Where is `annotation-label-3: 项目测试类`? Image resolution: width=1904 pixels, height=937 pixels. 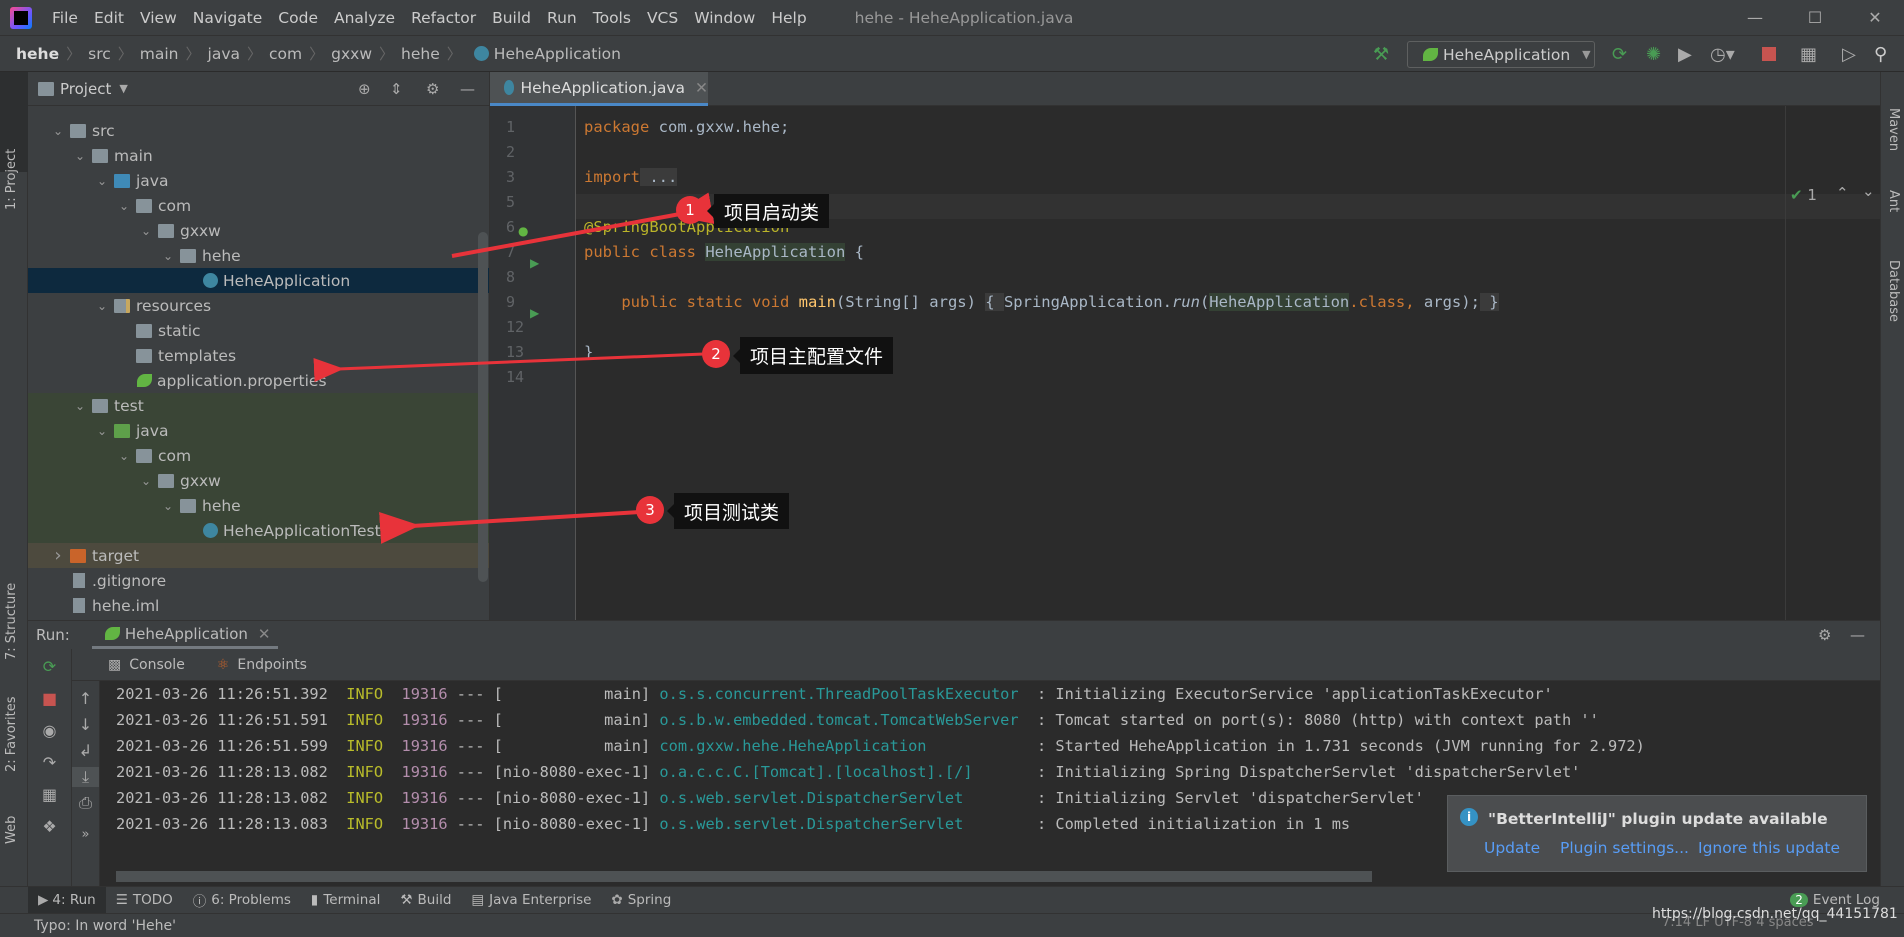 annotation-label-3: 项目测试类 is located at coordinates (728, 511).